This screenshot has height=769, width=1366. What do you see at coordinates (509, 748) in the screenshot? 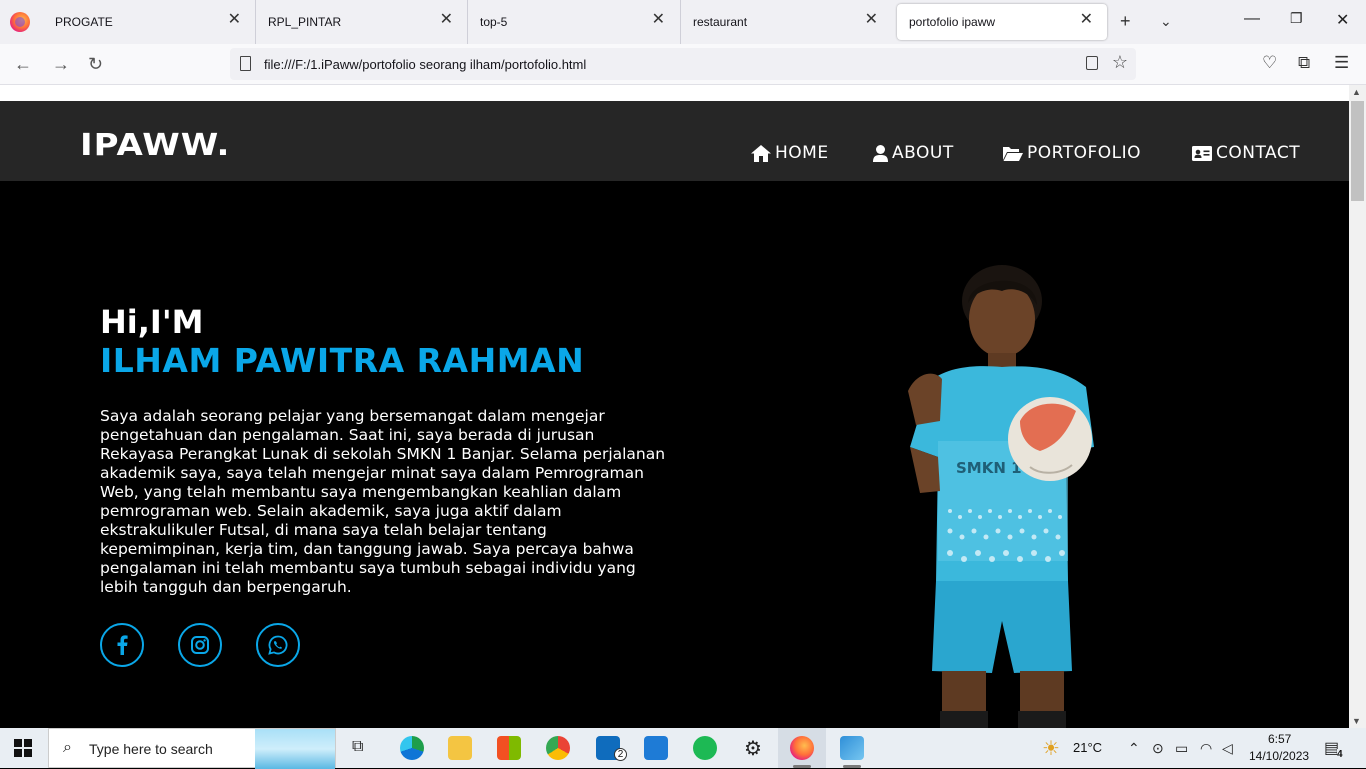
I see `microsoft-store-icon` at bounding box center [509, 748].